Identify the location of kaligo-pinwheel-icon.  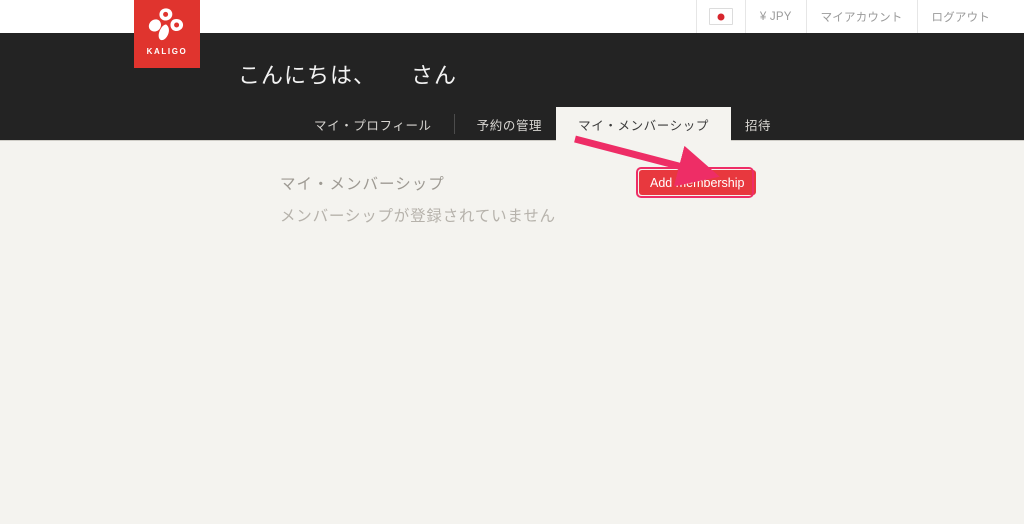
(166, 24).